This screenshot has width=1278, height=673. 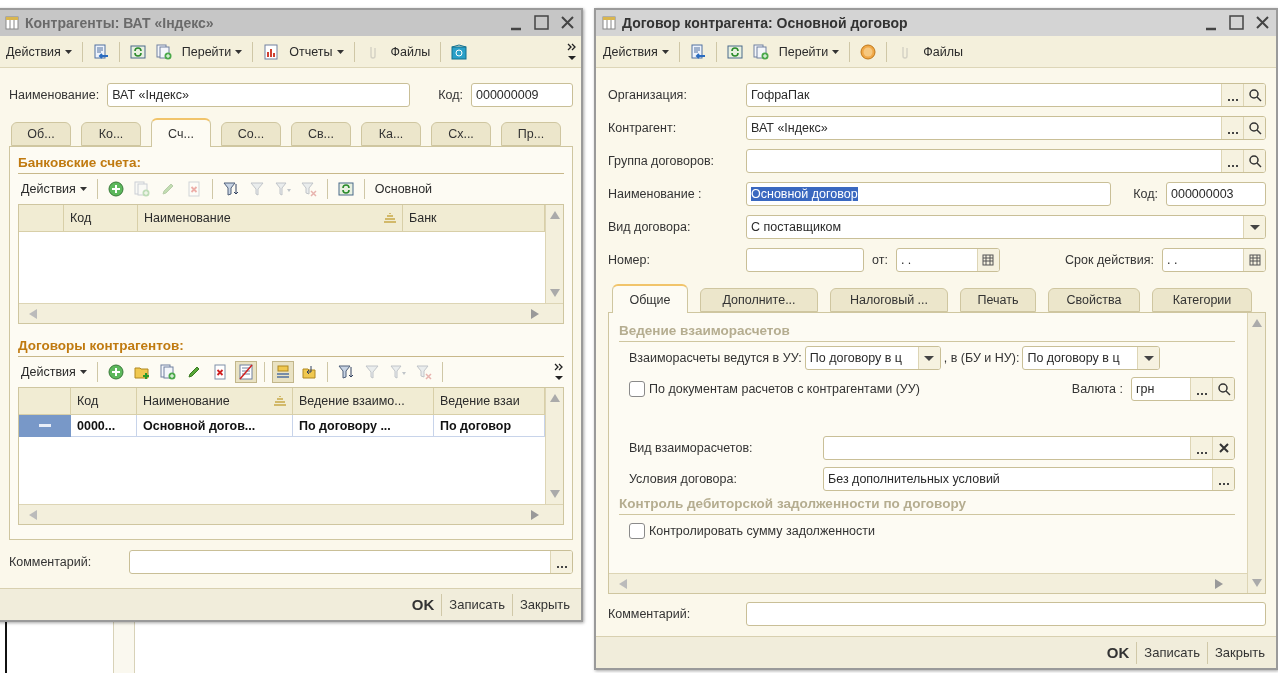 What do you see at coordinates (715, 358) in the screenshot?
I see `field-label: Взаиморасчеты ведутся в УУ:` at bounding box center [715, 358].